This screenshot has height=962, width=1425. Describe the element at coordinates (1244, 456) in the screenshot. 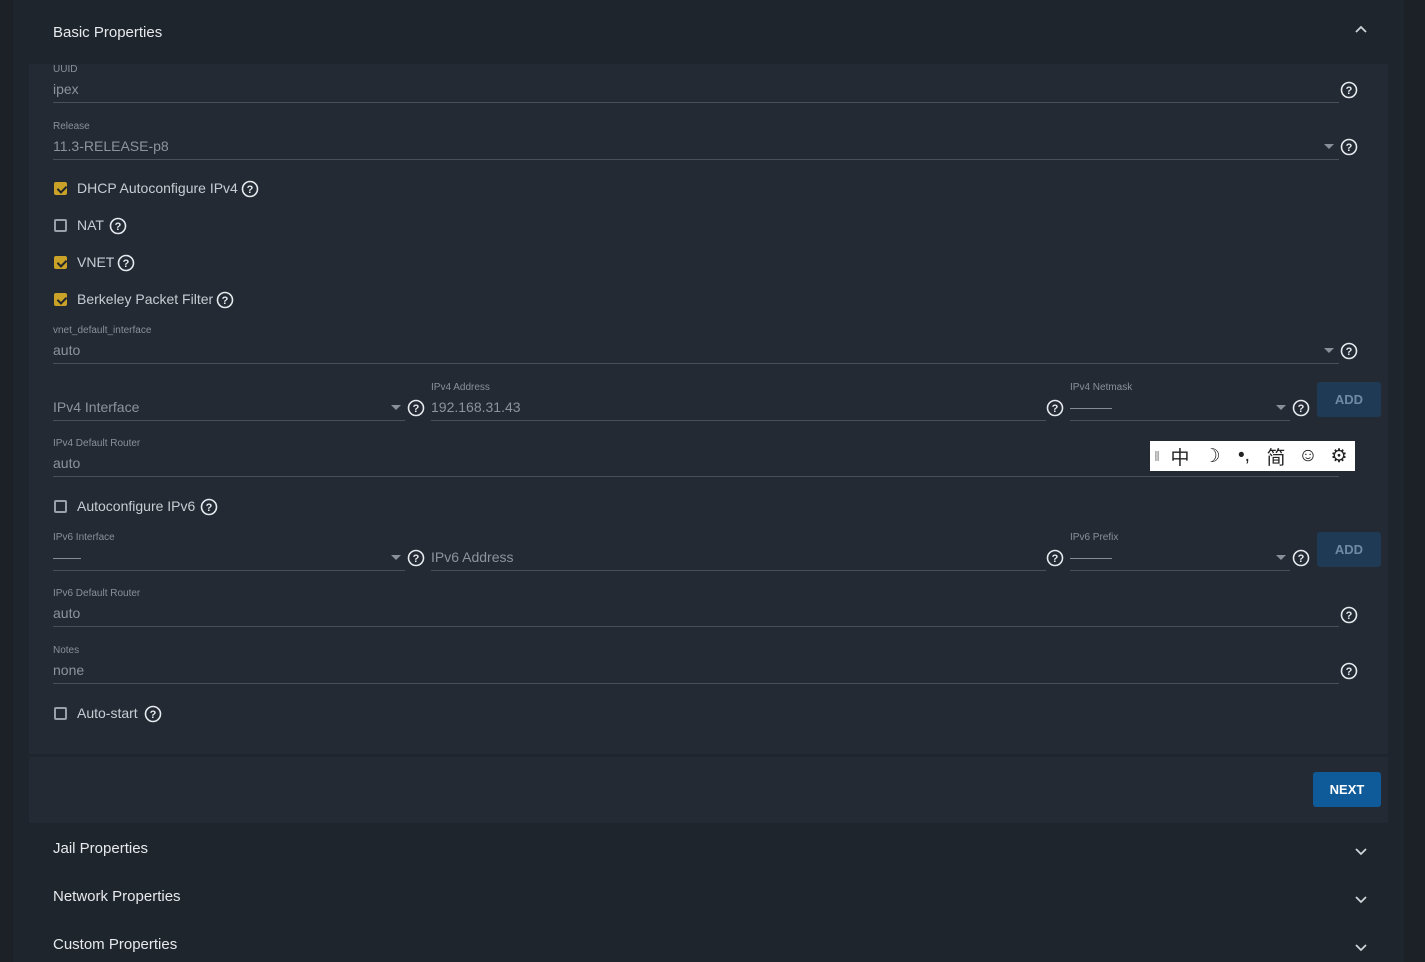

I see `ime-punctuation-icon: •,` at that location.